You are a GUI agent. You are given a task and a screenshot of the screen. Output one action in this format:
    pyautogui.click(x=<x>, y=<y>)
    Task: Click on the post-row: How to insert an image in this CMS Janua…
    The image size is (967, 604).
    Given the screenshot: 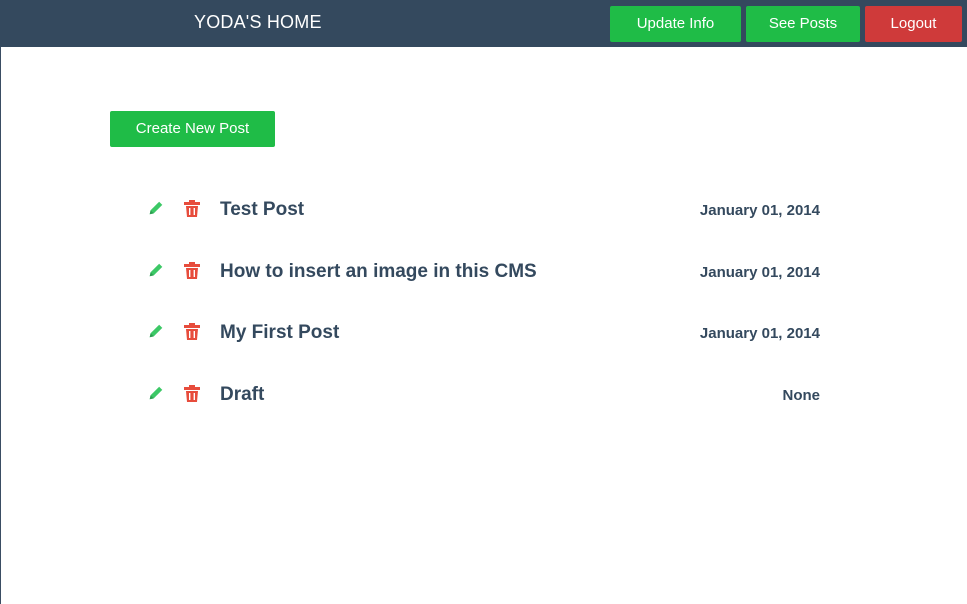 What is the action you would take?
    pyautogui.click(x=485, y=273)
    